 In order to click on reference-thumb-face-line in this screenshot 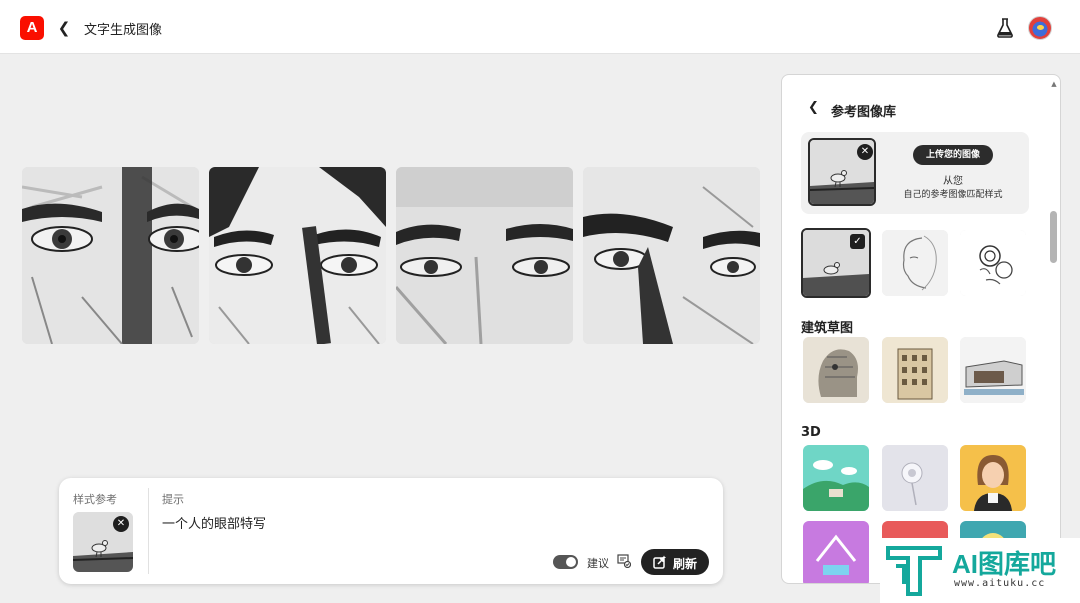, I will do `click(915, 263)`.